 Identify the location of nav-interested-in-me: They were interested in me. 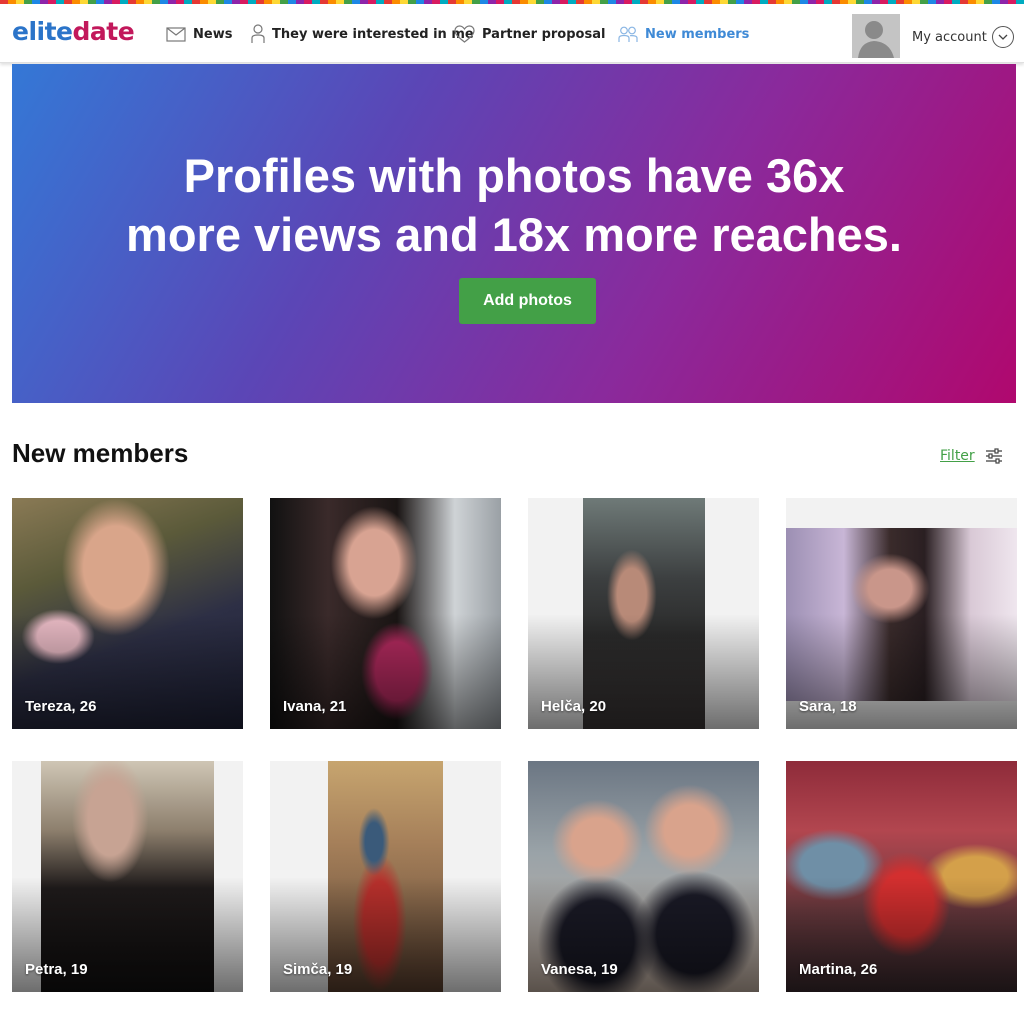
(362, 34).